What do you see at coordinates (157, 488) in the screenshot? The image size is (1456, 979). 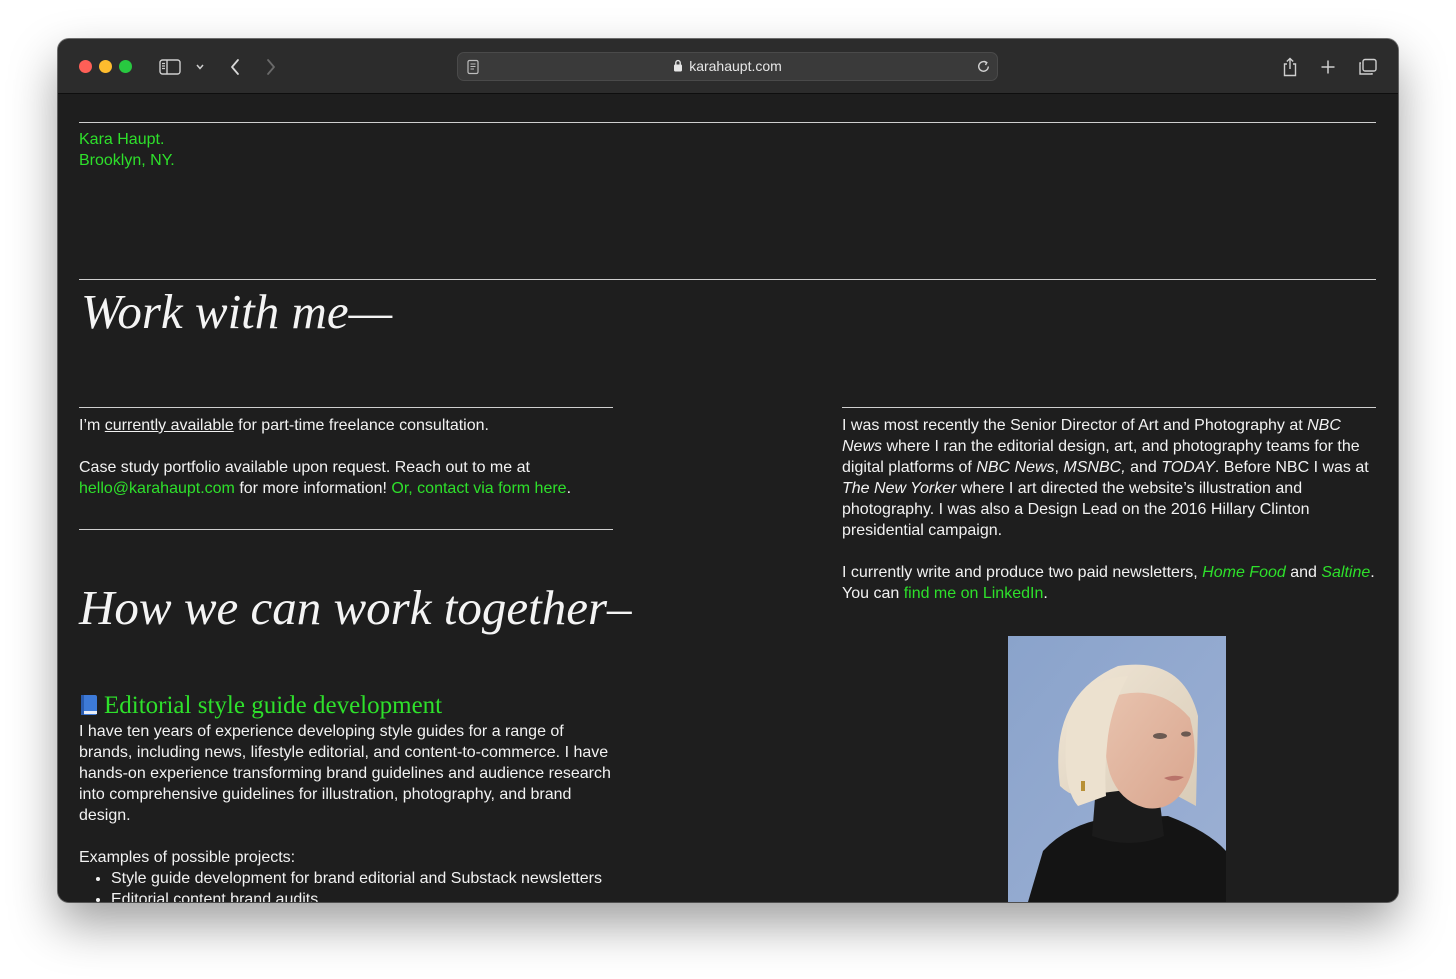 I see `email-link: hello@karahaupt.com` at bounding box center [157, 488].